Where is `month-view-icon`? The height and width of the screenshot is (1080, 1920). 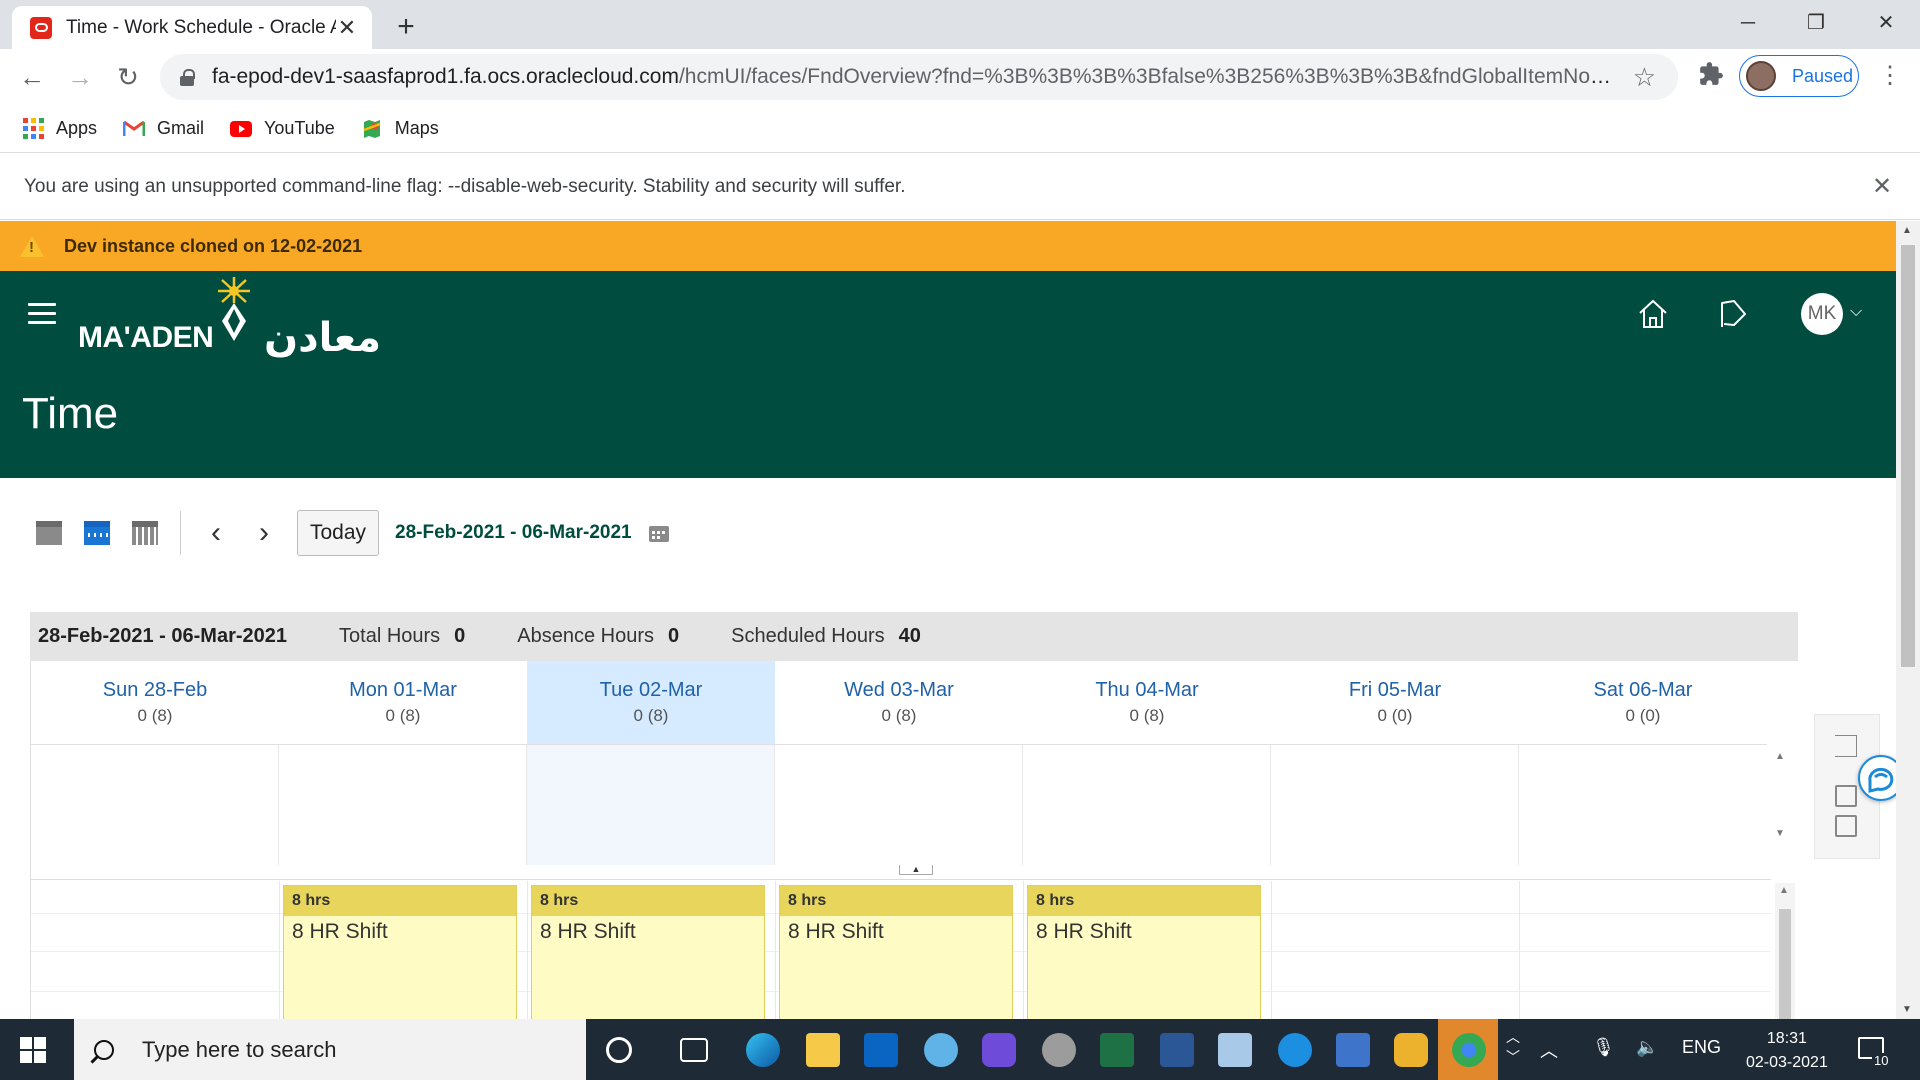
month-view-icon is located at coordinates (145, 533).